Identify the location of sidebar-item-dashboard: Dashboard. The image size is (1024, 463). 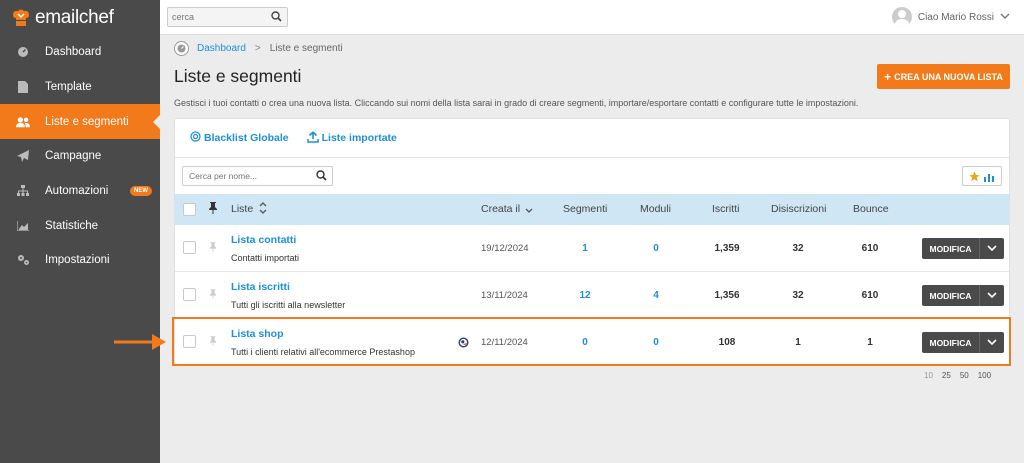
(80, 52).